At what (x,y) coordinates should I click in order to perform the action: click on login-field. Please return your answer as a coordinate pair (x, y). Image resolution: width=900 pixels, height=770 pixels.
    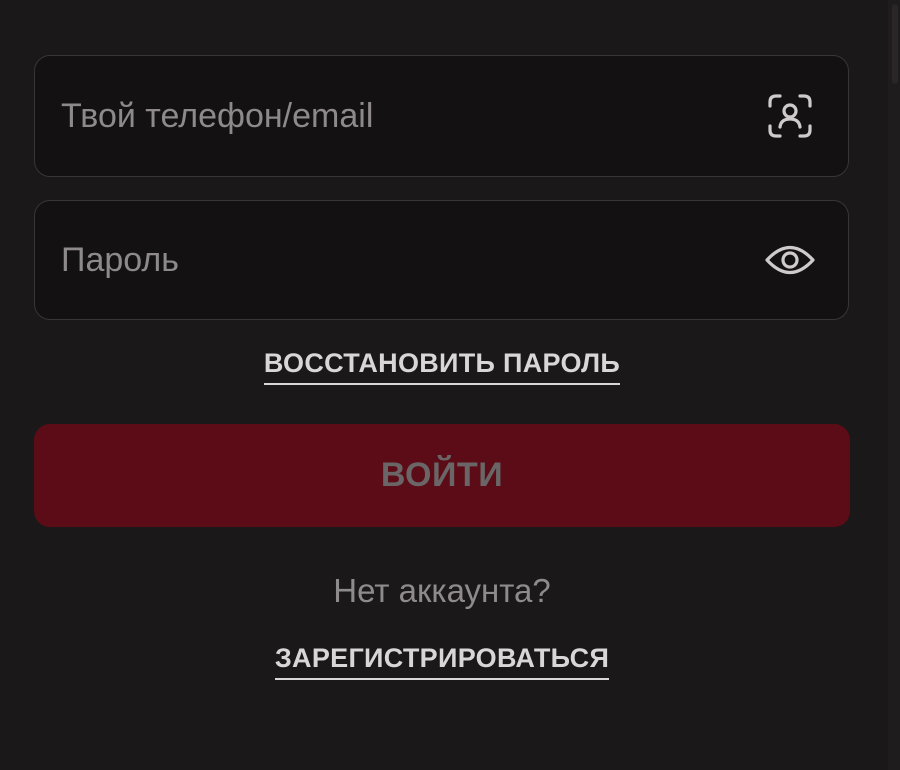
    Looking at the image, I should click on (441, 116).